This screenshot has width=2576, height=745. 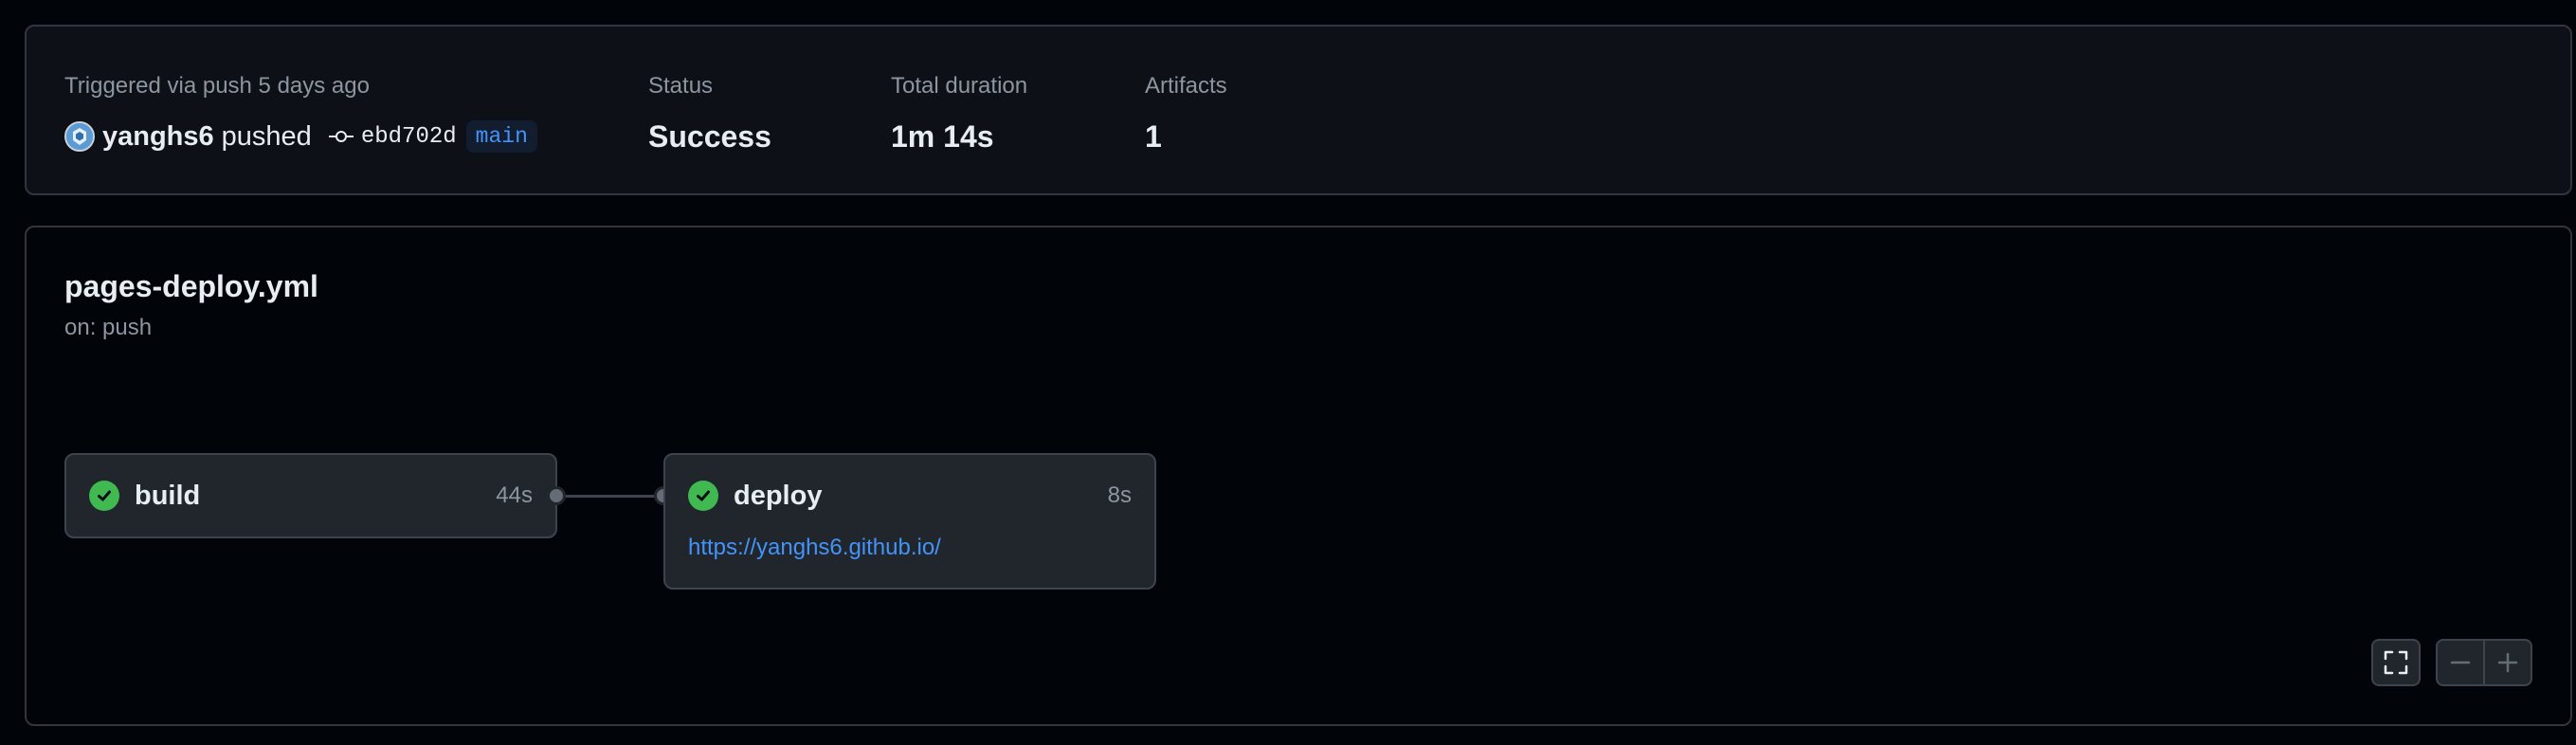 I want to click on deployment-url-link: https://yanghs6.github.io/, so click(x=814, y=548).